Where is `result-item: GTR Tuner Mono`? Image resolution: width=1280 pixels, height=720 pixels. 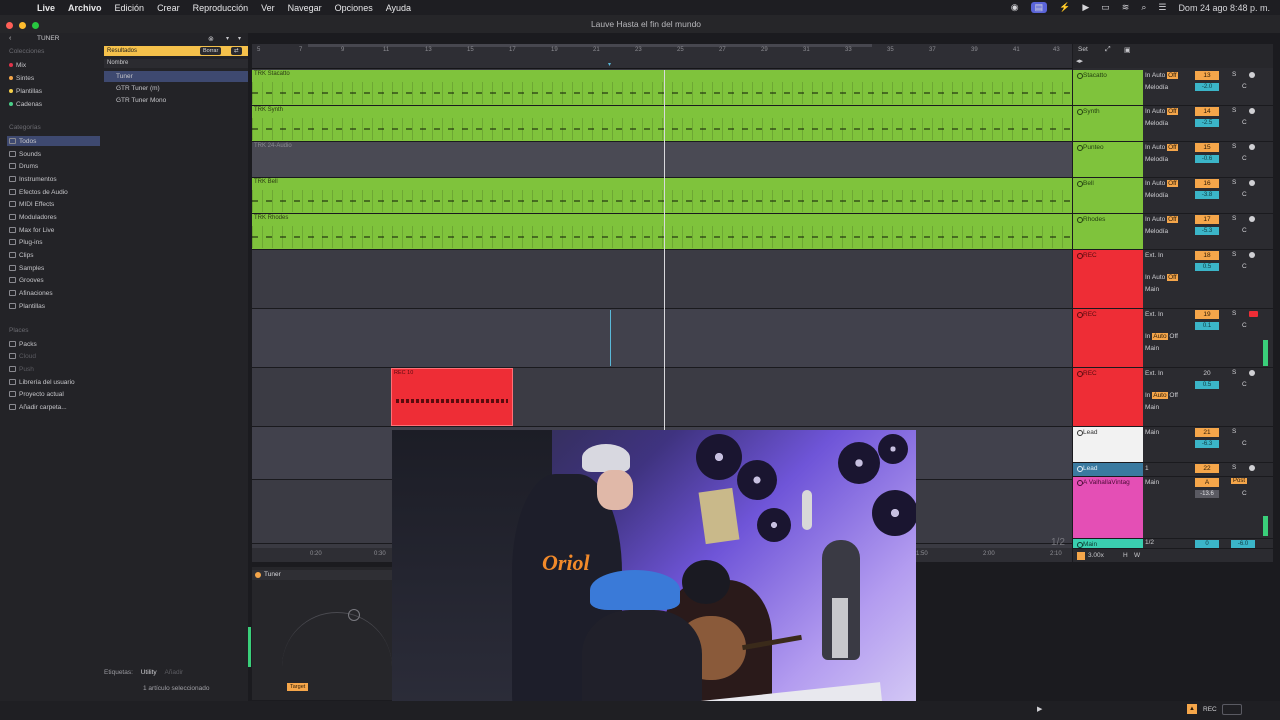
result-item: GTR Tuner Mono is located at coordinates (176, 100).